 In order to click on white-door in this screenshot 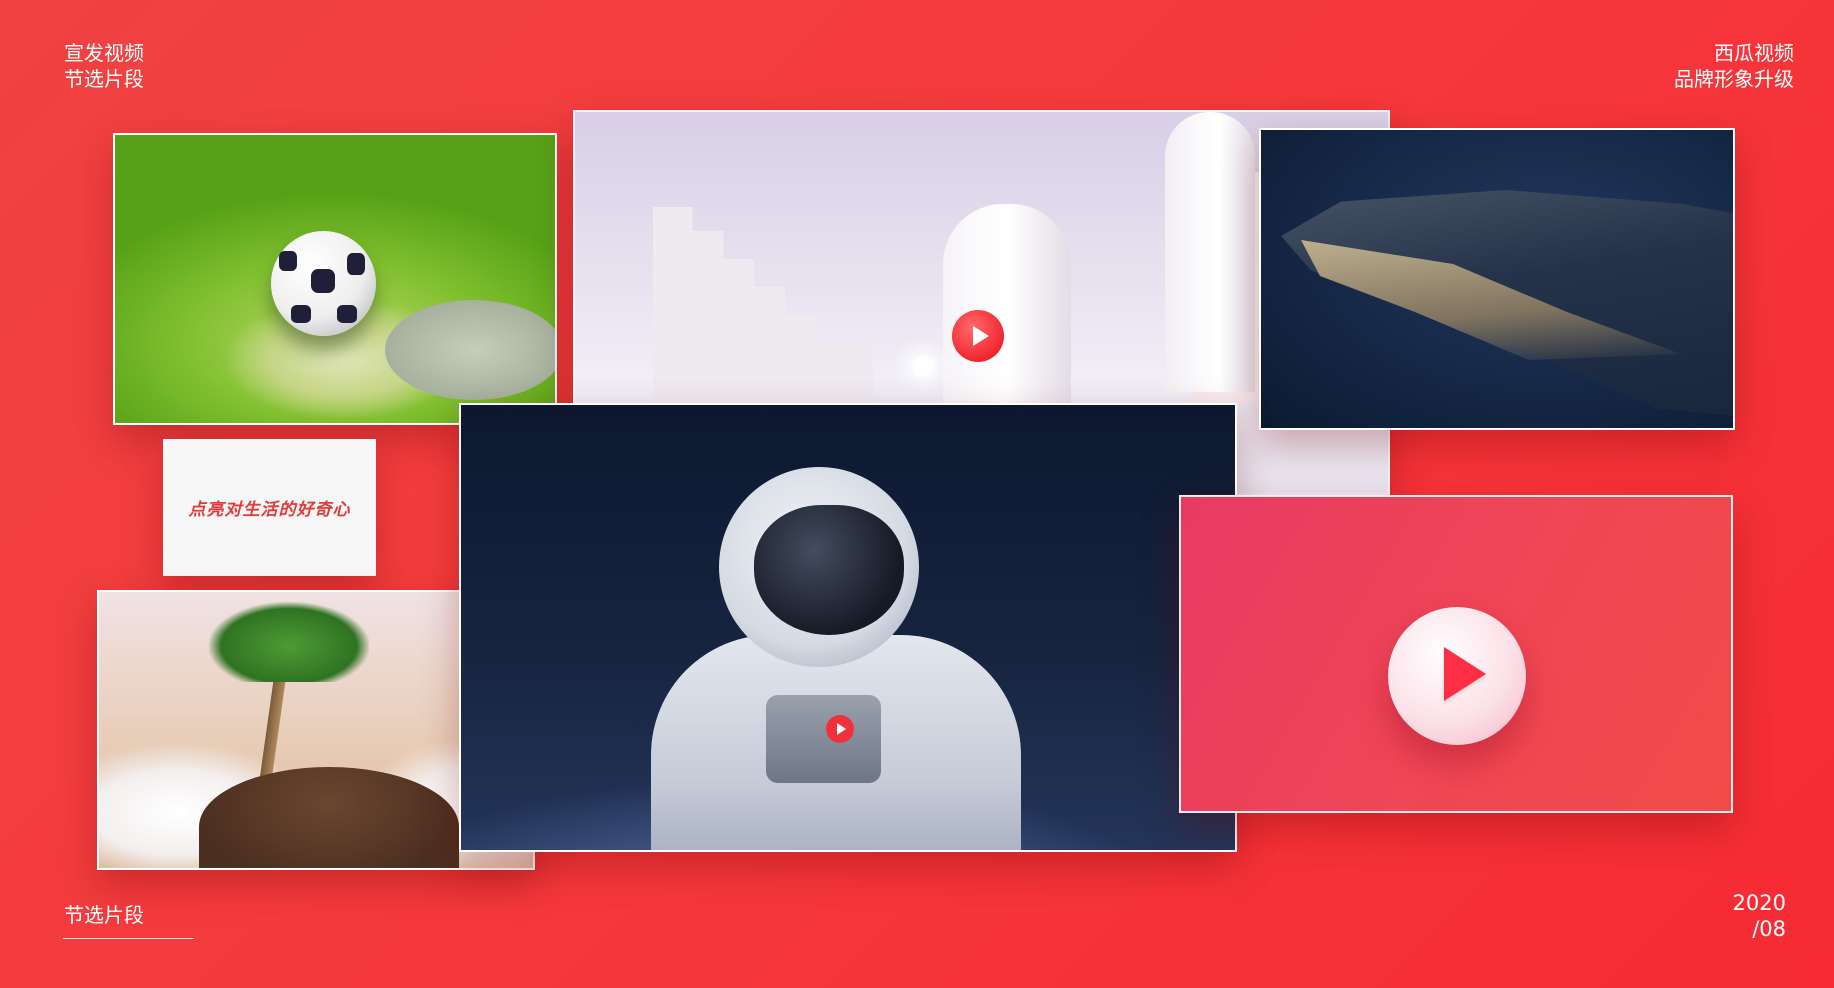, I will do `click(1007, 304)`.